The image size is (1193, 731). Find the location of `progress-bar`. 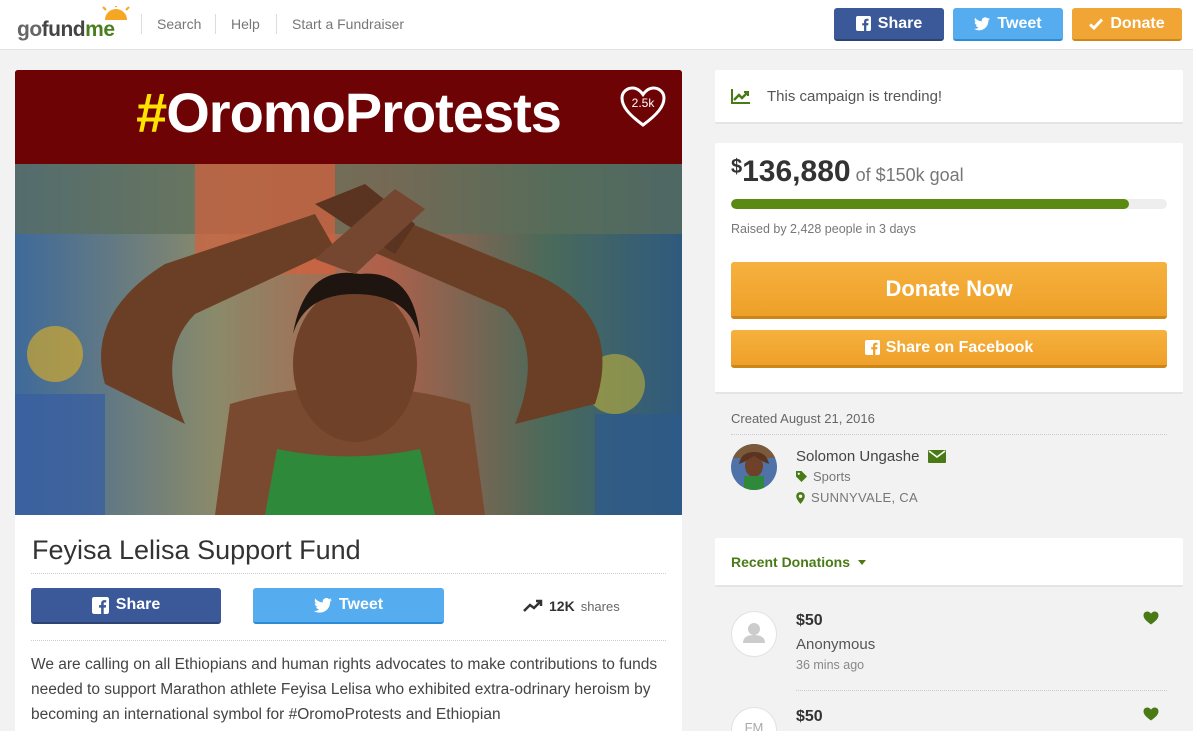

progress-bar is located at coordinates (949, 204).